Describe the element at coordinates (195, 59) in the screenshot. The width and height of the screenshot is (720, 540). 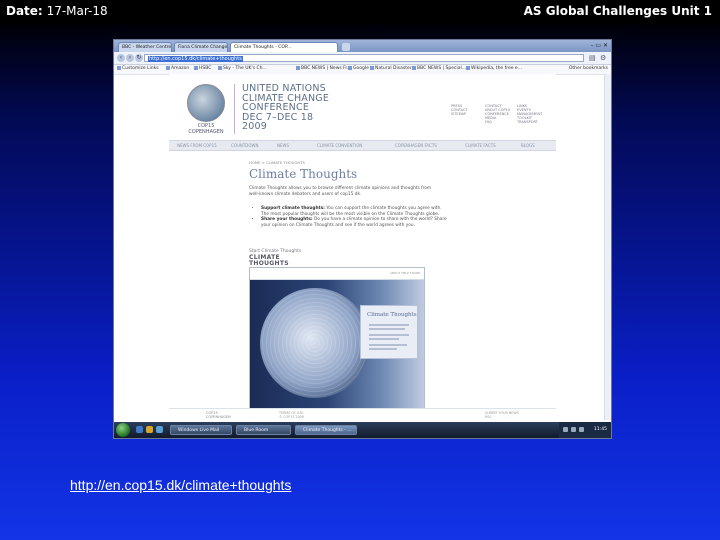
I see `address-text: http://en.cop15.dk/climate+thoughts` at that location.